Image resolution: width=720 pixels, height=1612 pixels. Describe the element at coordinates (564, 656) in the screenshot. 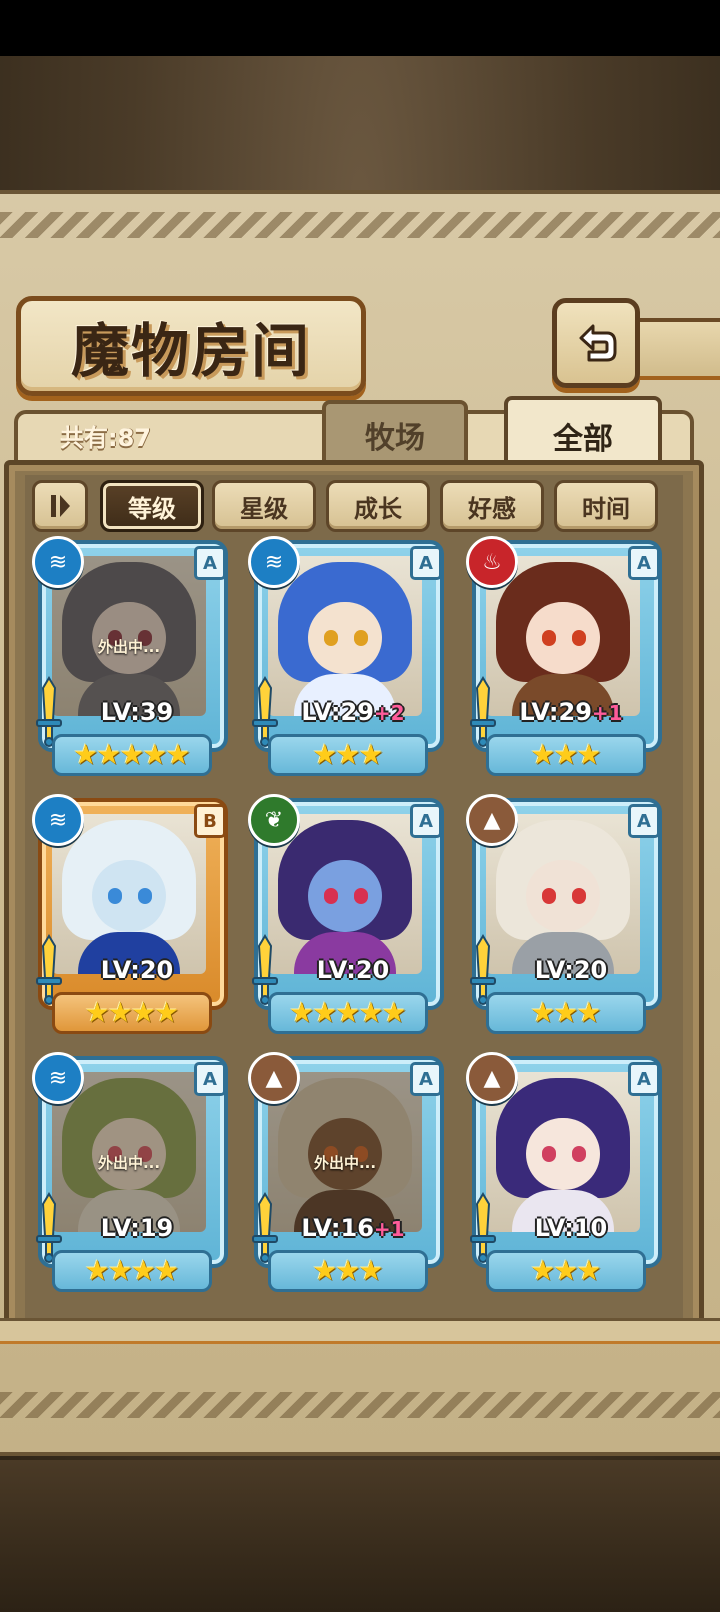

I see `monster-card: ♨ A LV:29+1 ★ ★ ★` at that location.